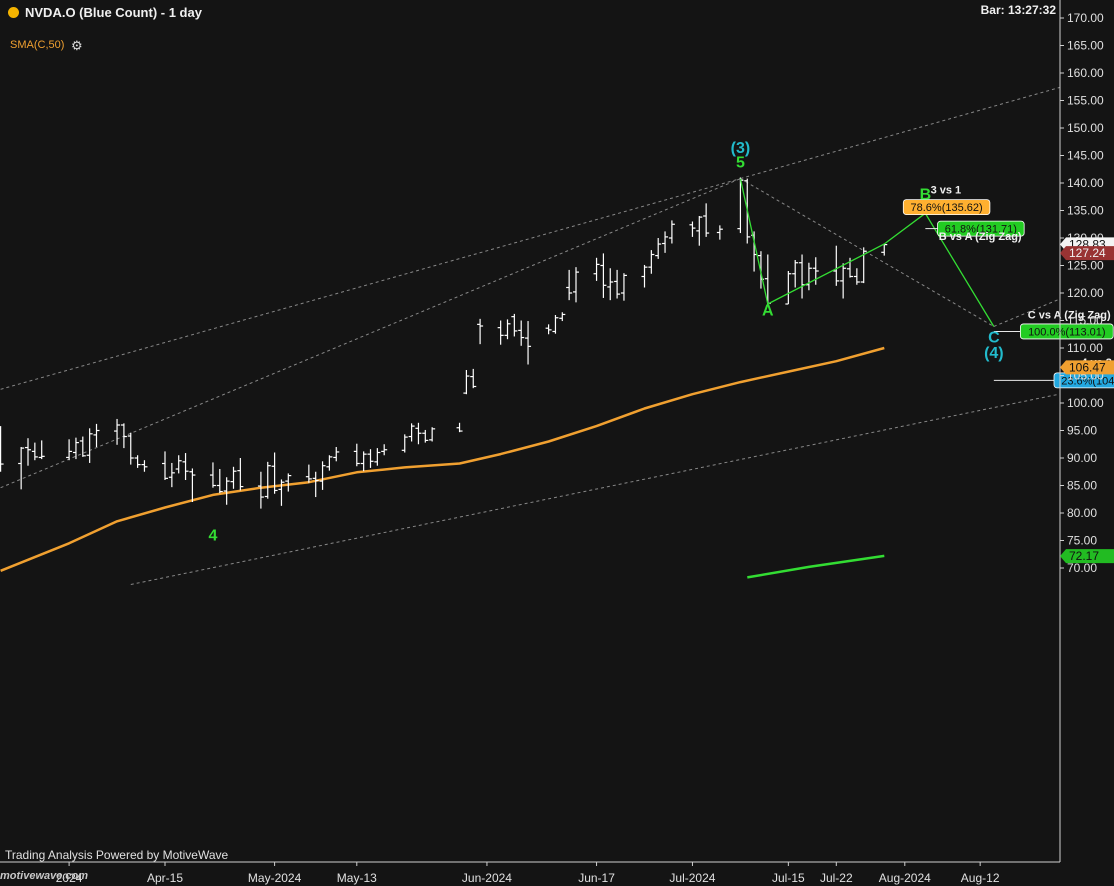 The width and height of the screenshot is (1114, 886). I want to click on time-tick-label: Jul-22, so click(836, 878).